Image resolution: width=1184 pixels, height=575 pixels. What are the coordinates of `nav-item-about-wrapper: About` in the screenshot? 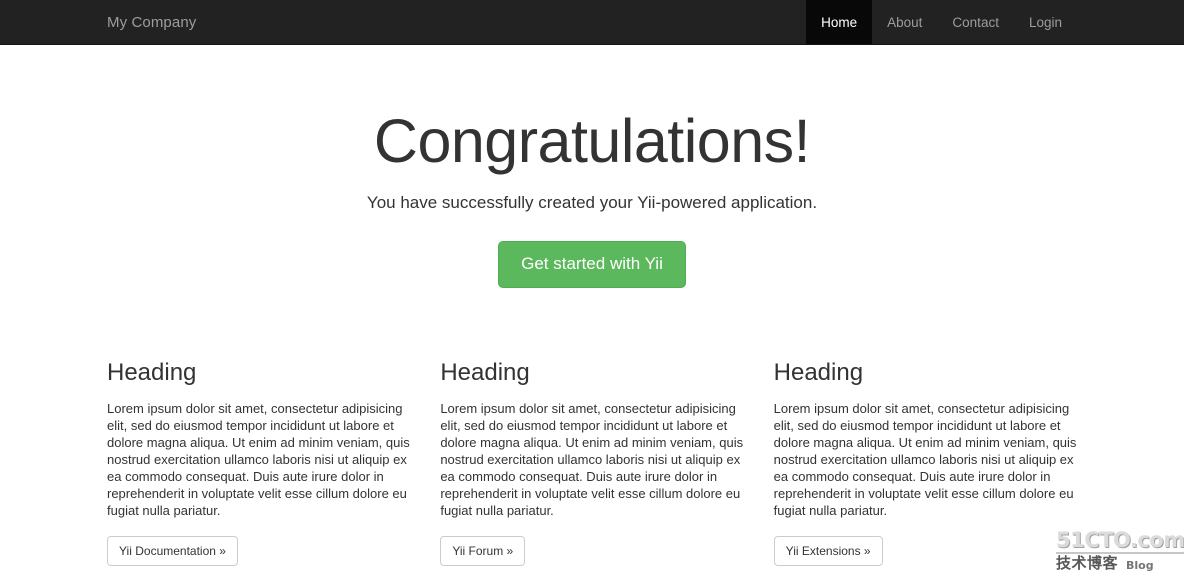 It's located at (904, 22).